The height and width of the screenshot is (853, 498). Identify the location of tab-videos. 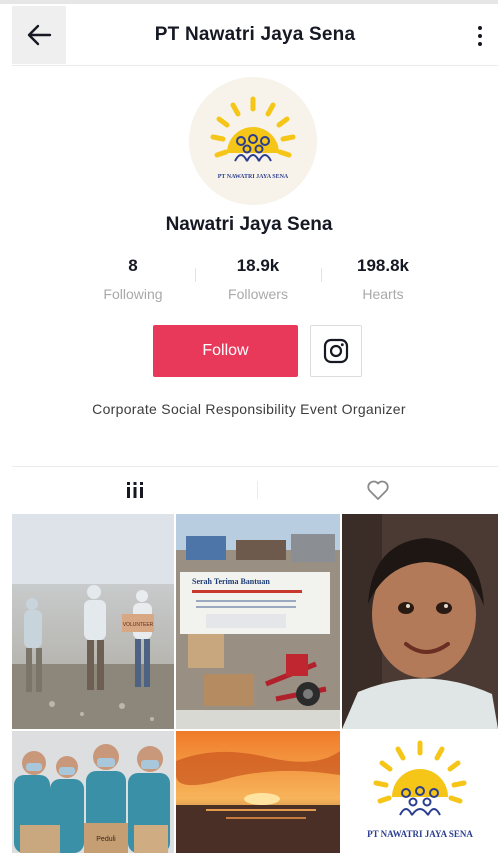
(134, 489).